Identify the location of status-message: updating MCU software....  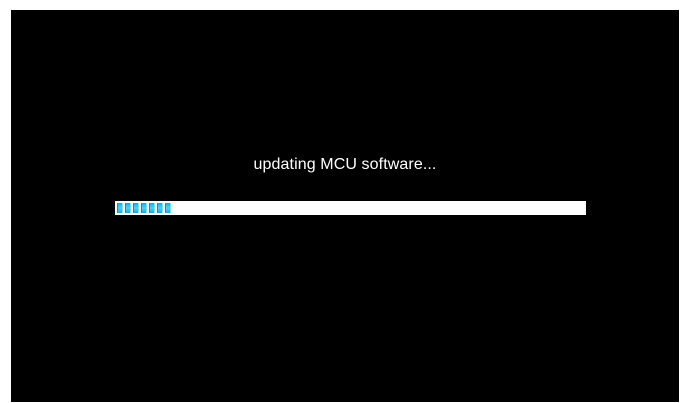
(345, 164).